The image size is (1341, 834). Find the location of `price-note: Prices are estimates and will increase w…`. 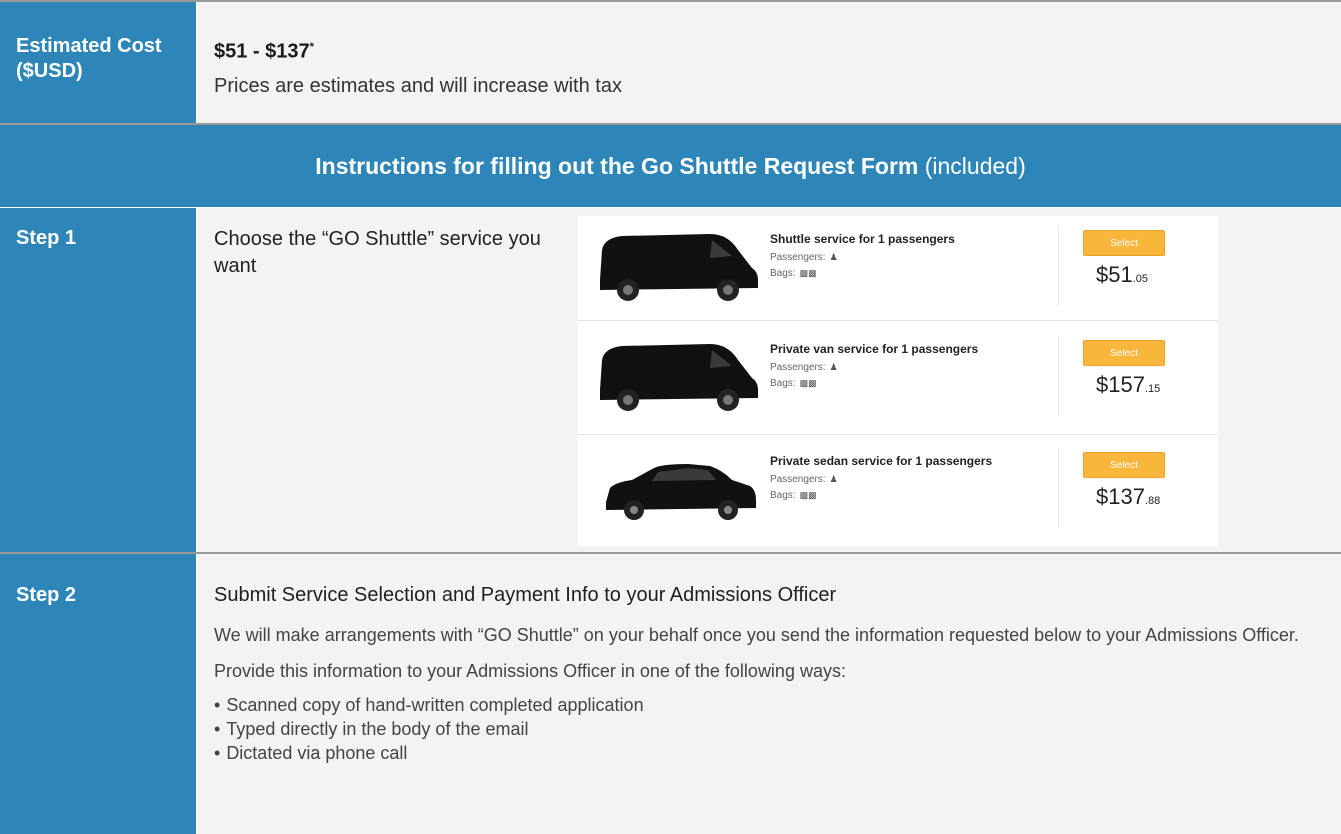

price-note: Prices are estimates and will increase w… is located at coordinates (418, 85).